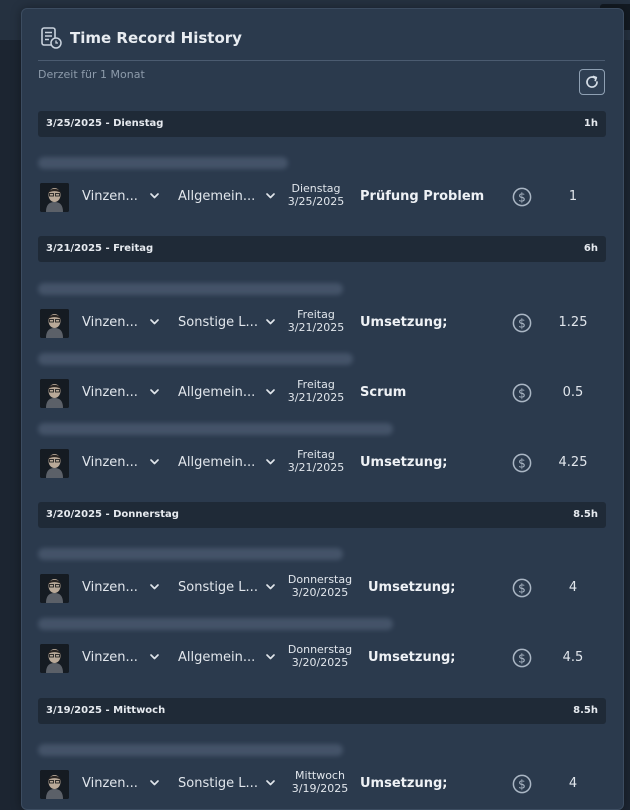  I want to click on refresh-icon, so click(592, 81).